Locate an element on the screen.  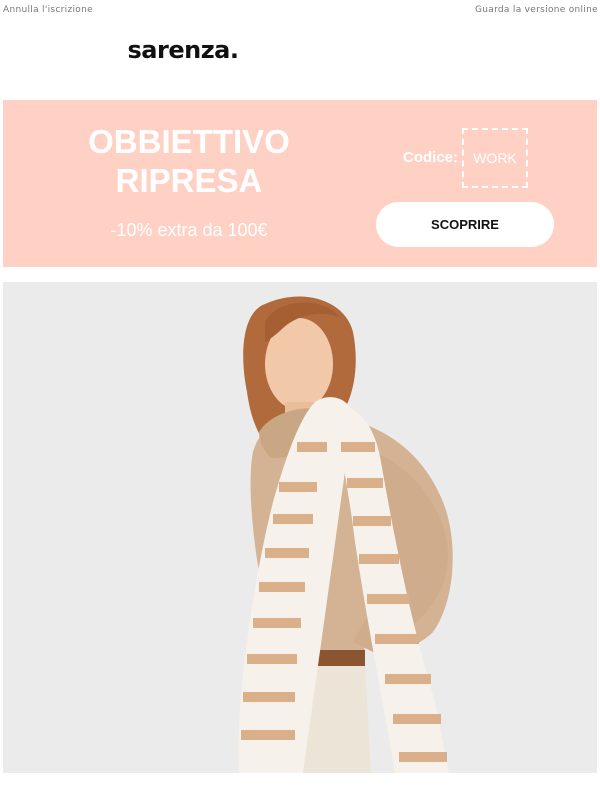
code-label: Codice: is located at coordinates (431, 157).